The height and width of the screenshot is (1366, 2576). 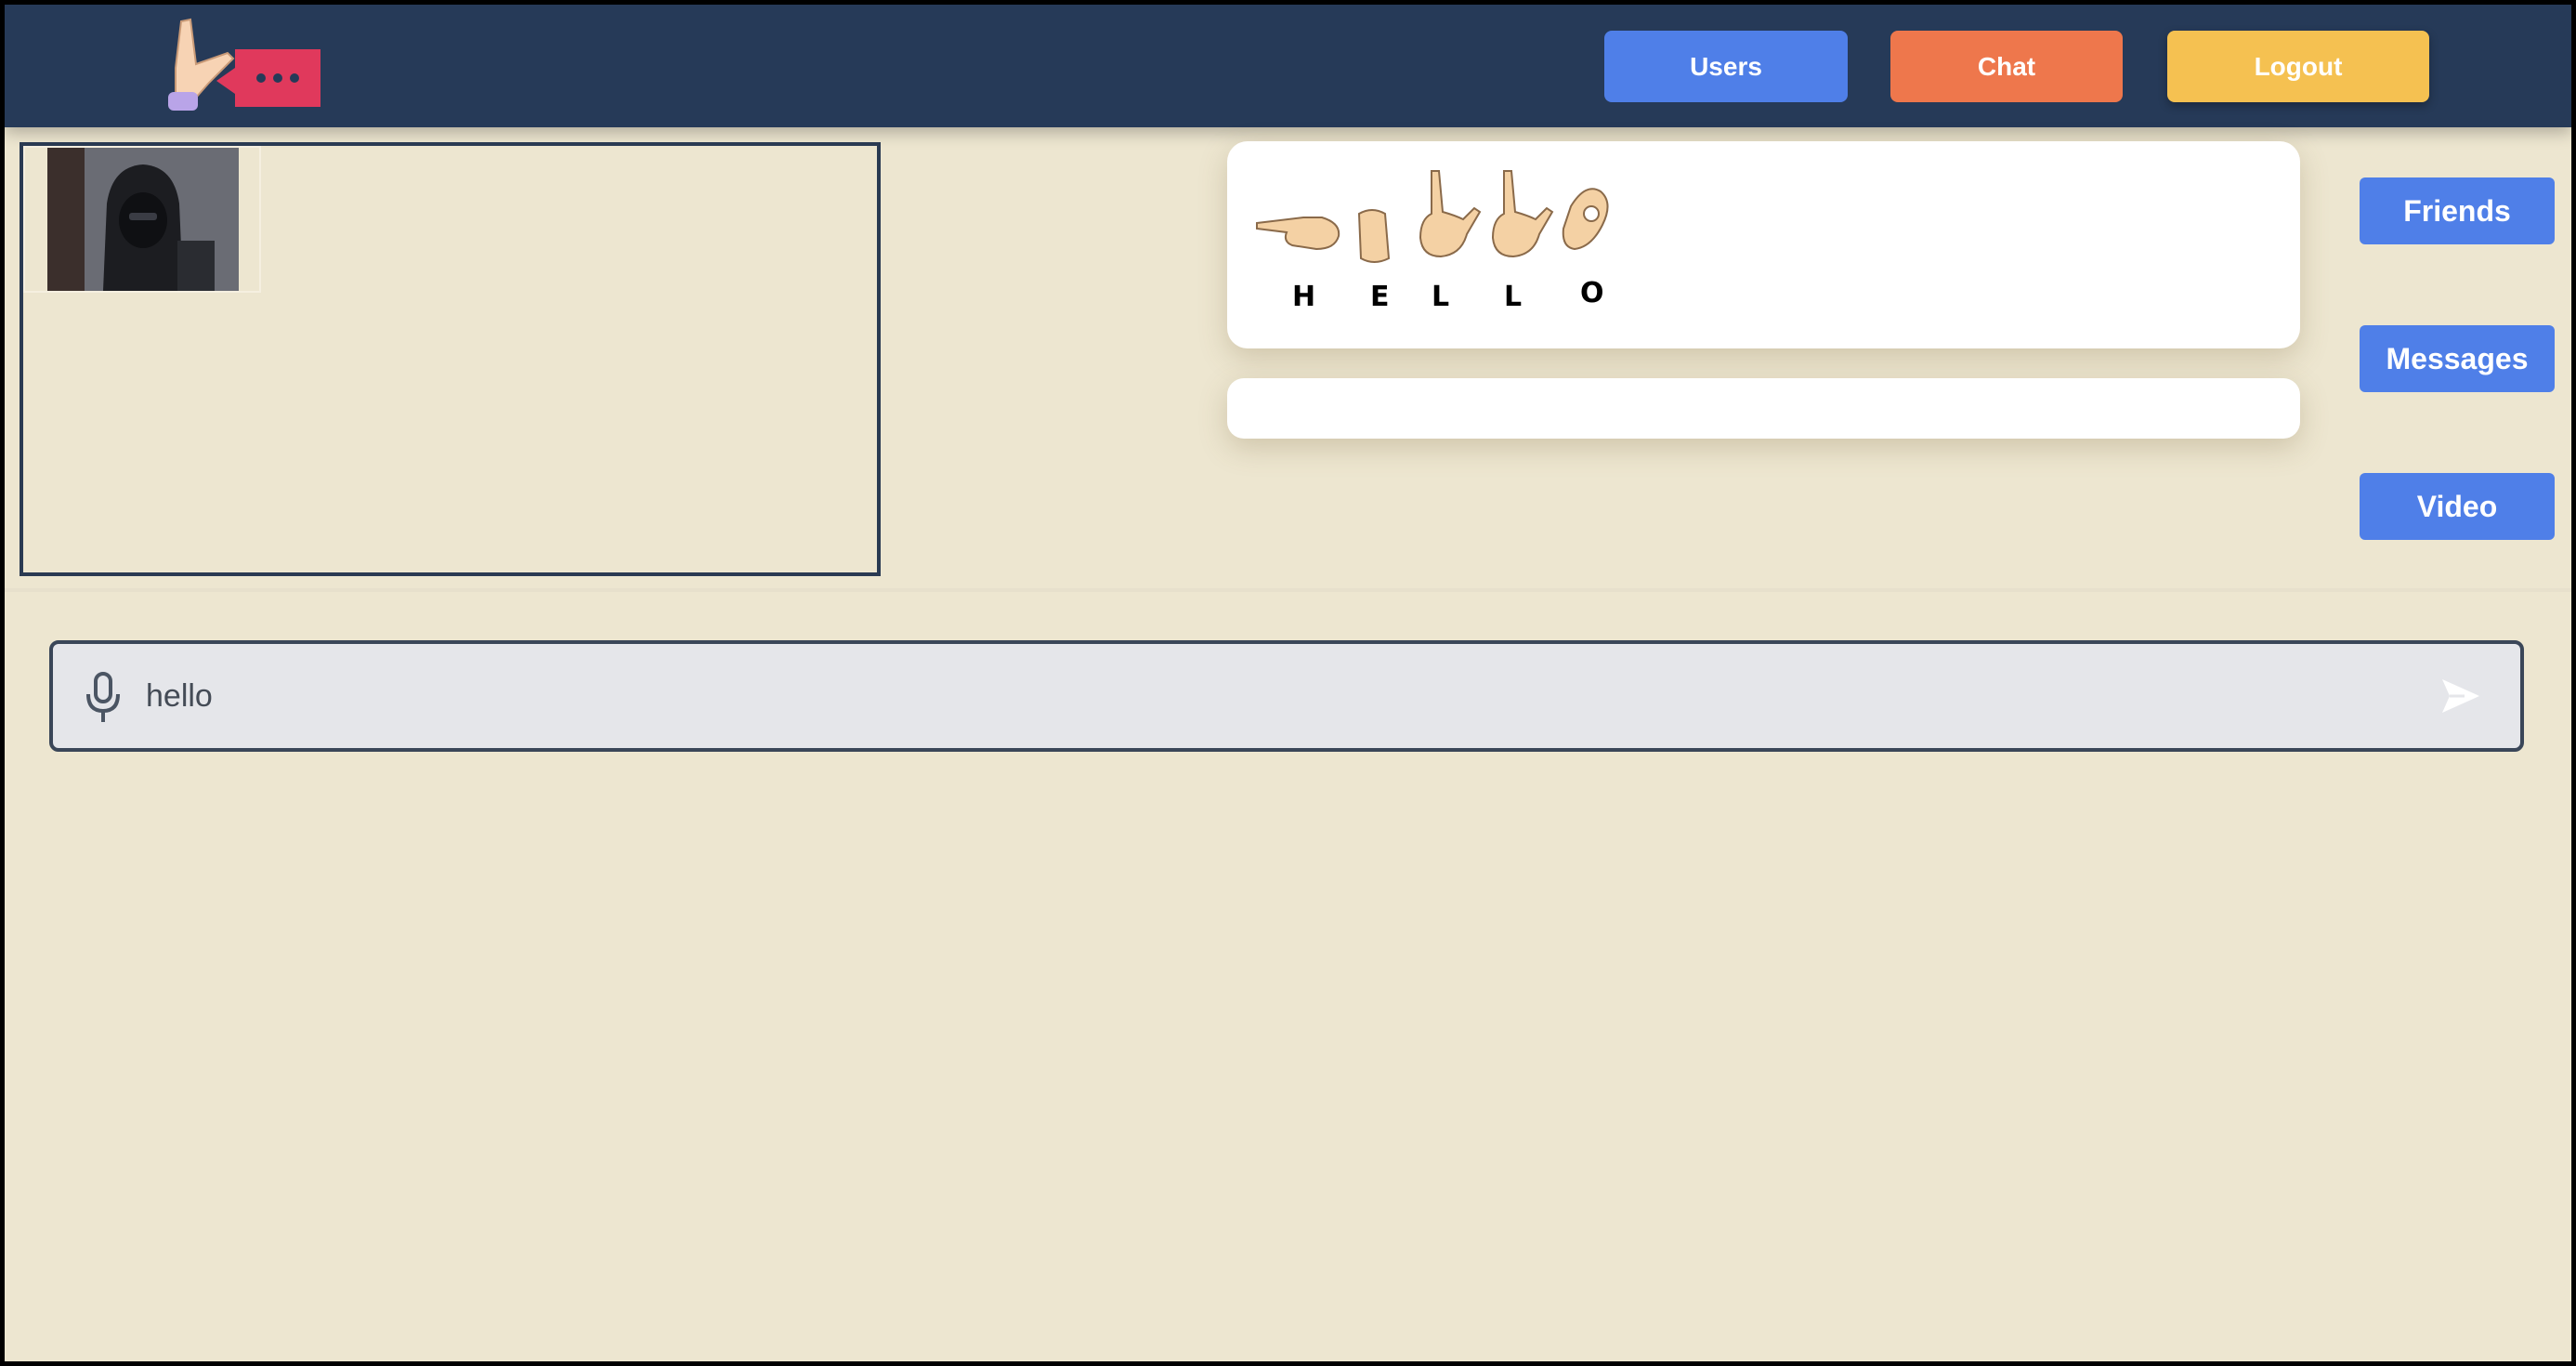 I want to click on transcript-panel, so click(x=1763, y=408).